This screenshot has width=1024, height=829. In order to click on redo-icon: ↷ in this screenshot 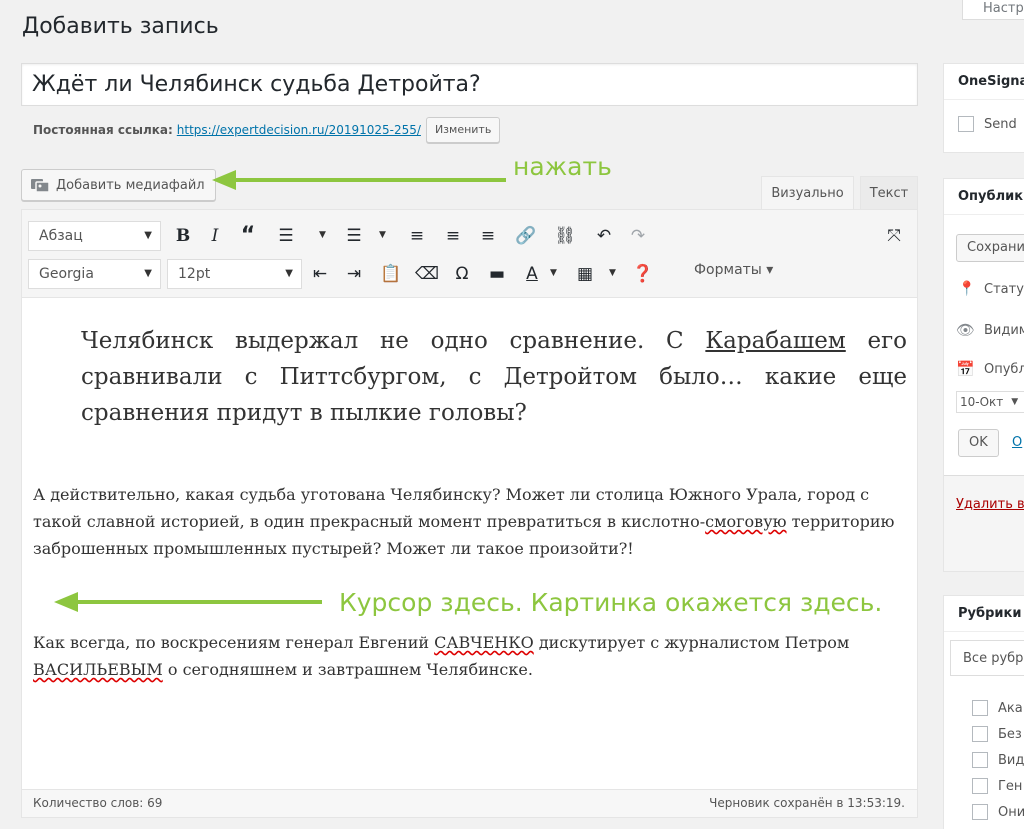, I will do `click(638, 236)`.